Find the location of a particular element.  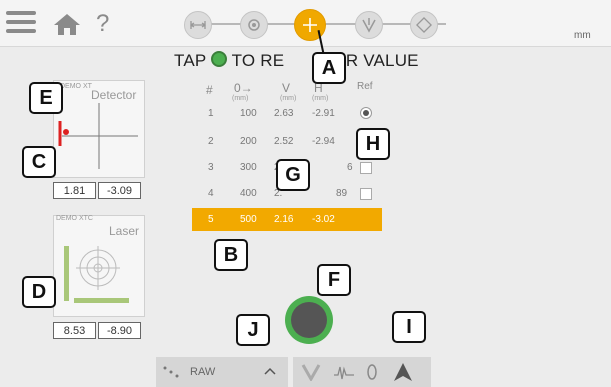

callout-c: C is located at coordinates (39, 162).